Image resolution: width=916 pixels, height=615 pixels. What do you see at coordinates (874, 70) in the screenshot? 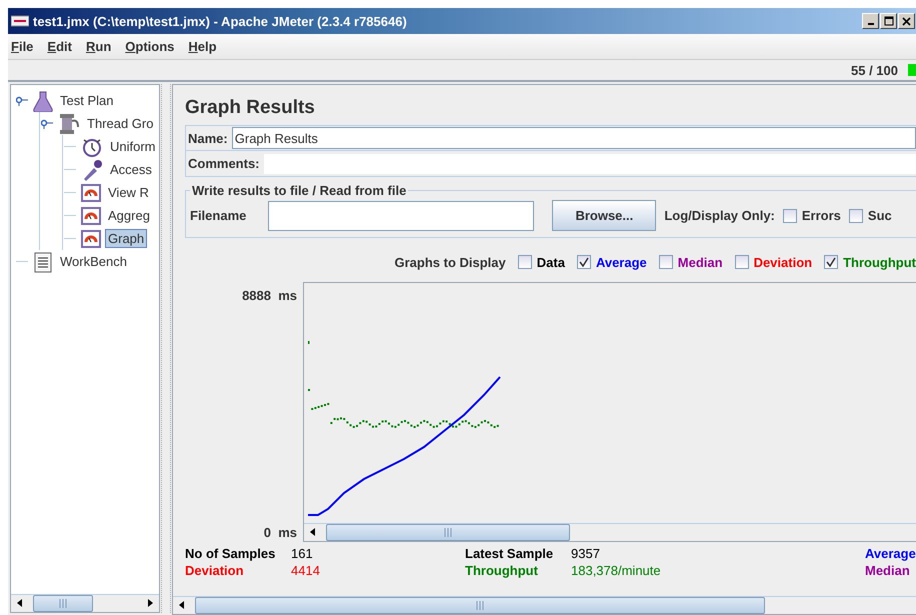
I see `thread-count: 55 / 100` at bounding box center [874, 70].